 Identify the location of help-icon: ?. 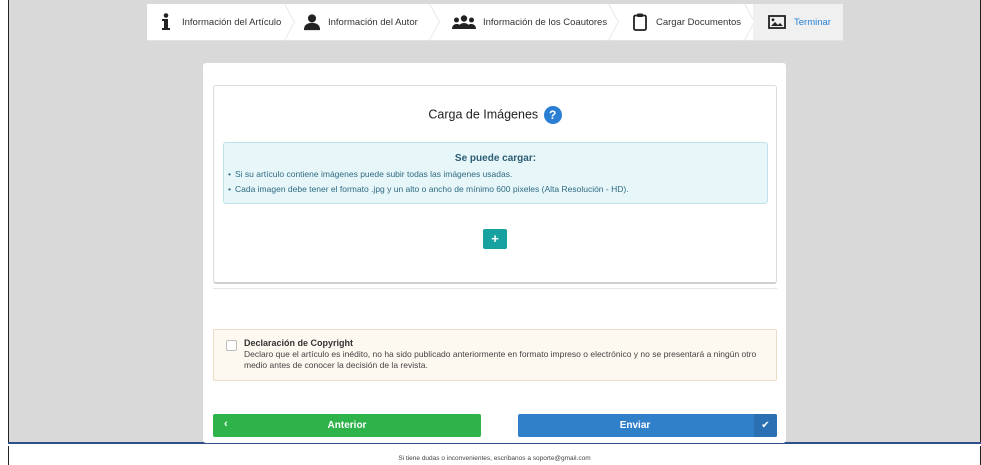
(552, 115).